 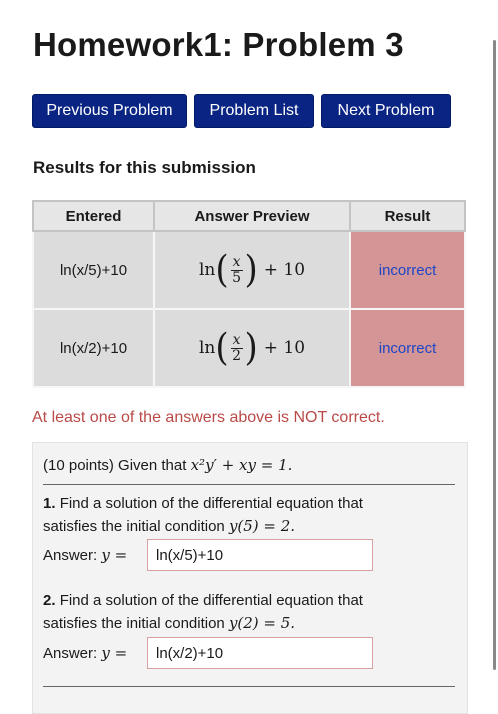 What do you see at coordinates (49, 600) in the screenshot?
I see `question-number: 2.` at bounding box center [49, 600].